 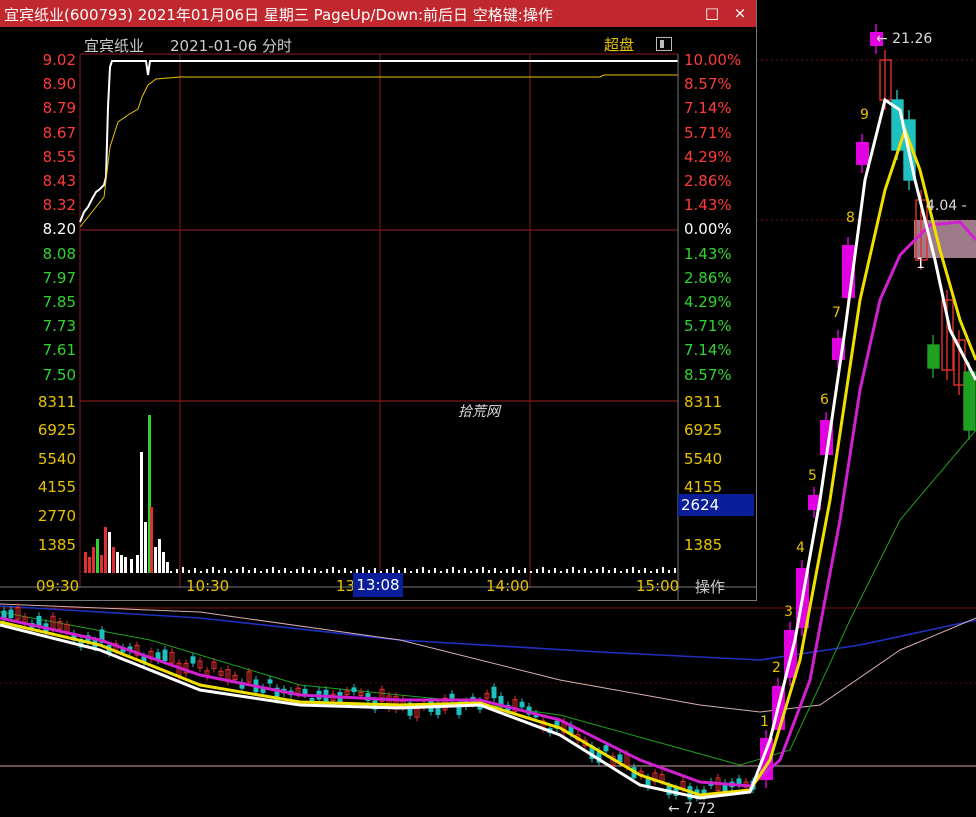 I want to click on percent-tick-label: 1.43%, so click(x=708, y=253).